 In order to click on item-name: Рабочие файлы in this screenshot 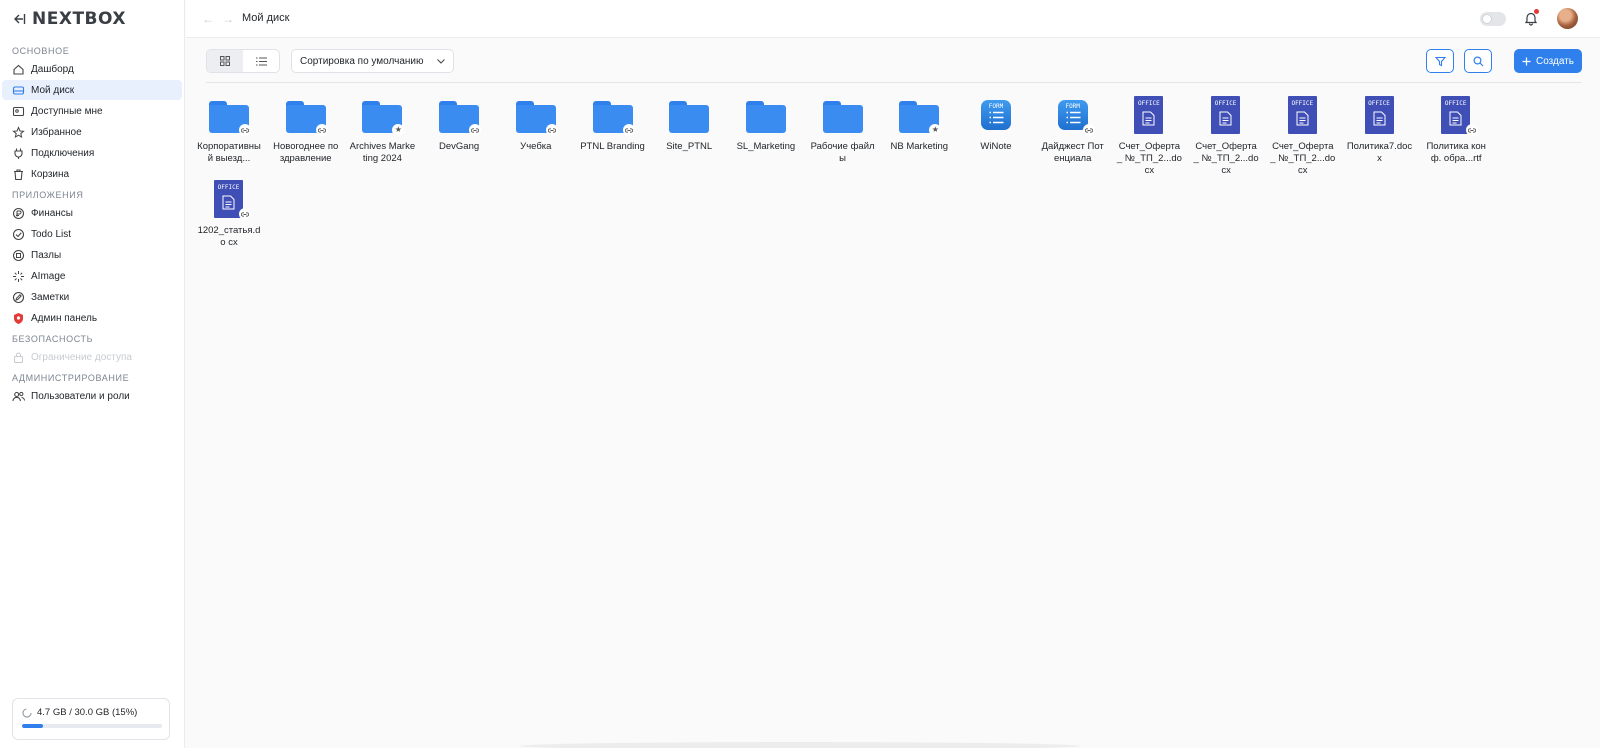, I will do `click(842, 152)`.